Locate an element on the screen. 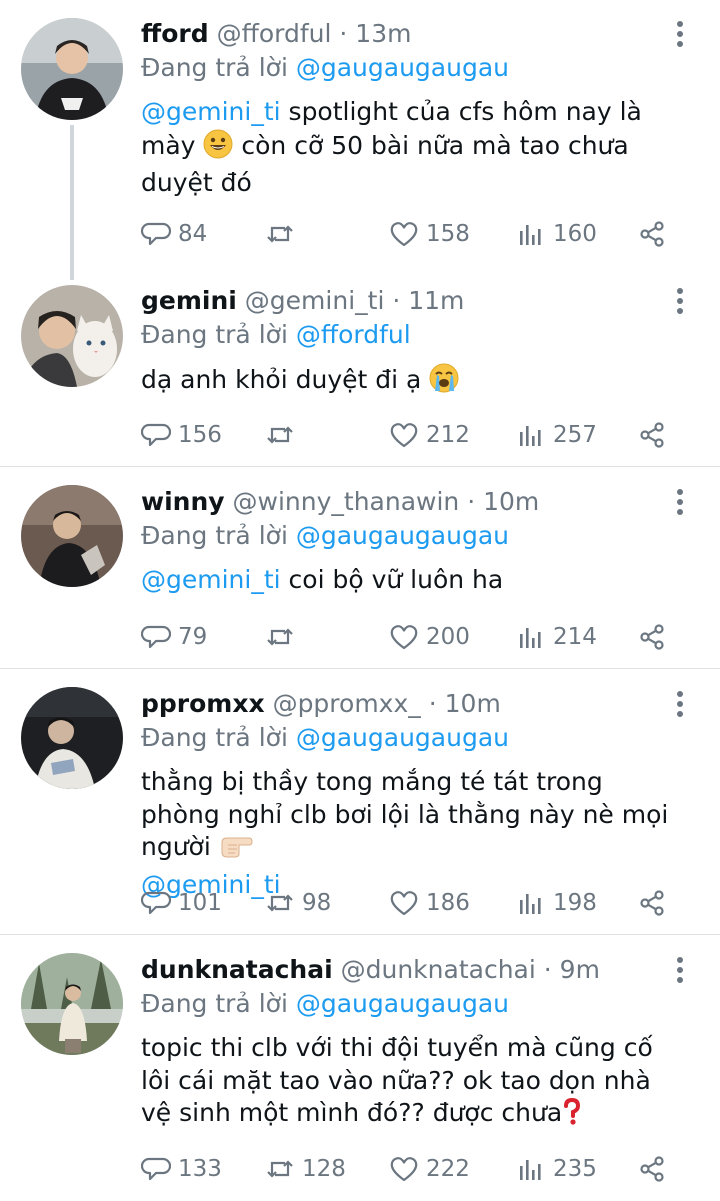 The height and width of the screenshot is (1201, 720). user-handle: @gemini_ti is located at coordinates (315, 300).